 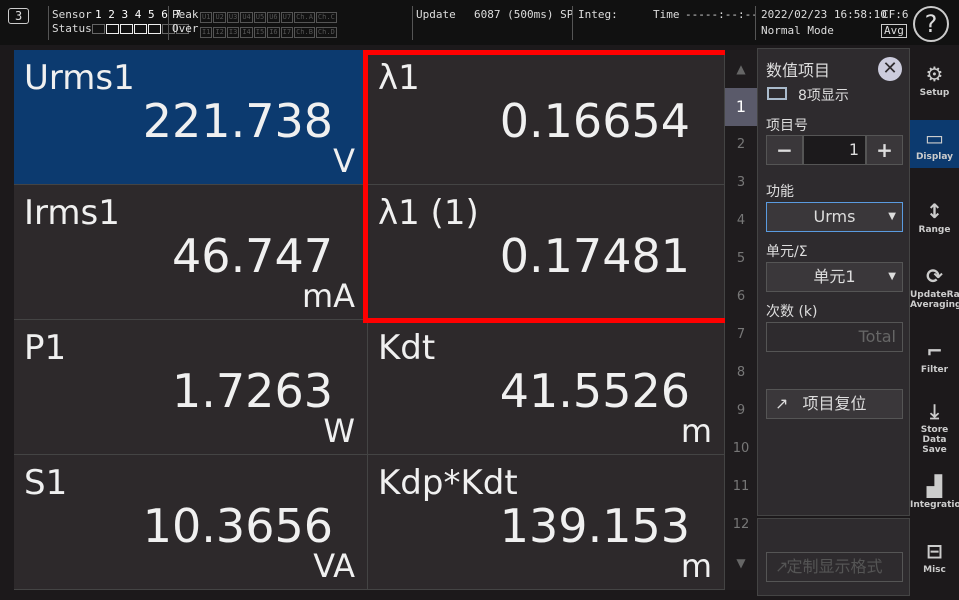 I want to click on sidebar-item-display: ▭ Display, so click(x=934, y=144).